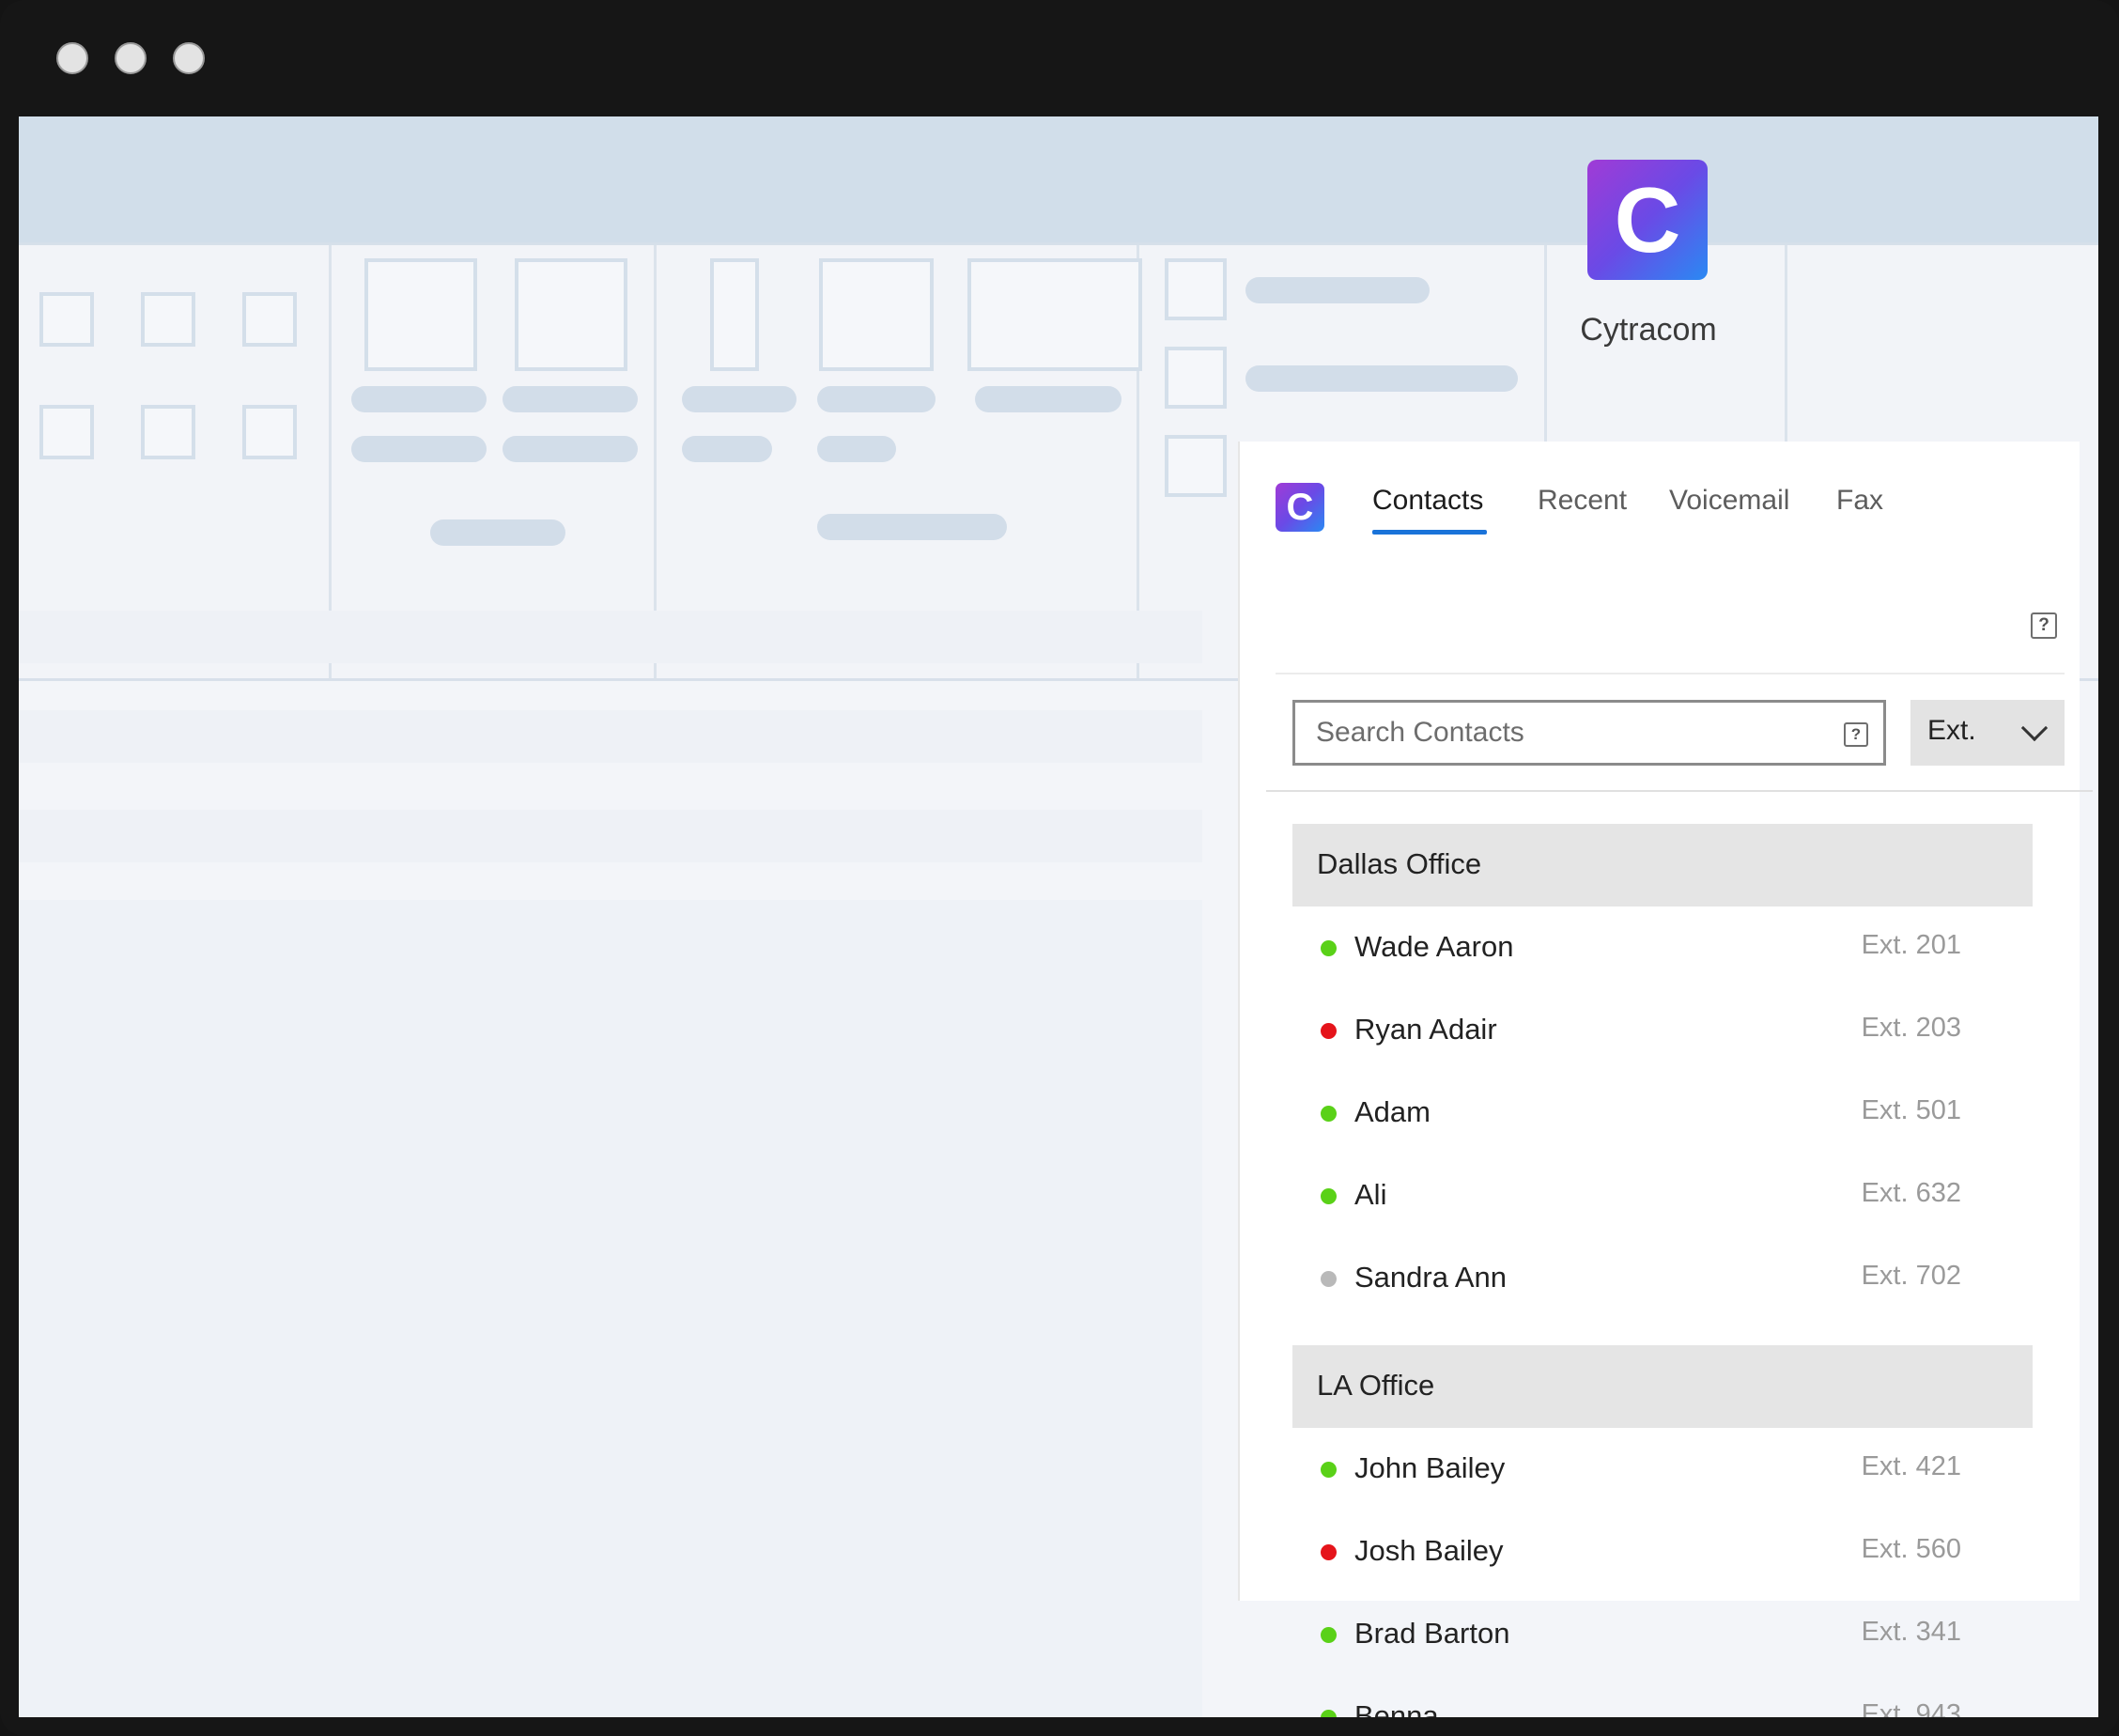 Image resolution: width=2119 pixels, height=1736 pixels. I want to click on contact-name: Brad Barton, so click(1432, 1633).